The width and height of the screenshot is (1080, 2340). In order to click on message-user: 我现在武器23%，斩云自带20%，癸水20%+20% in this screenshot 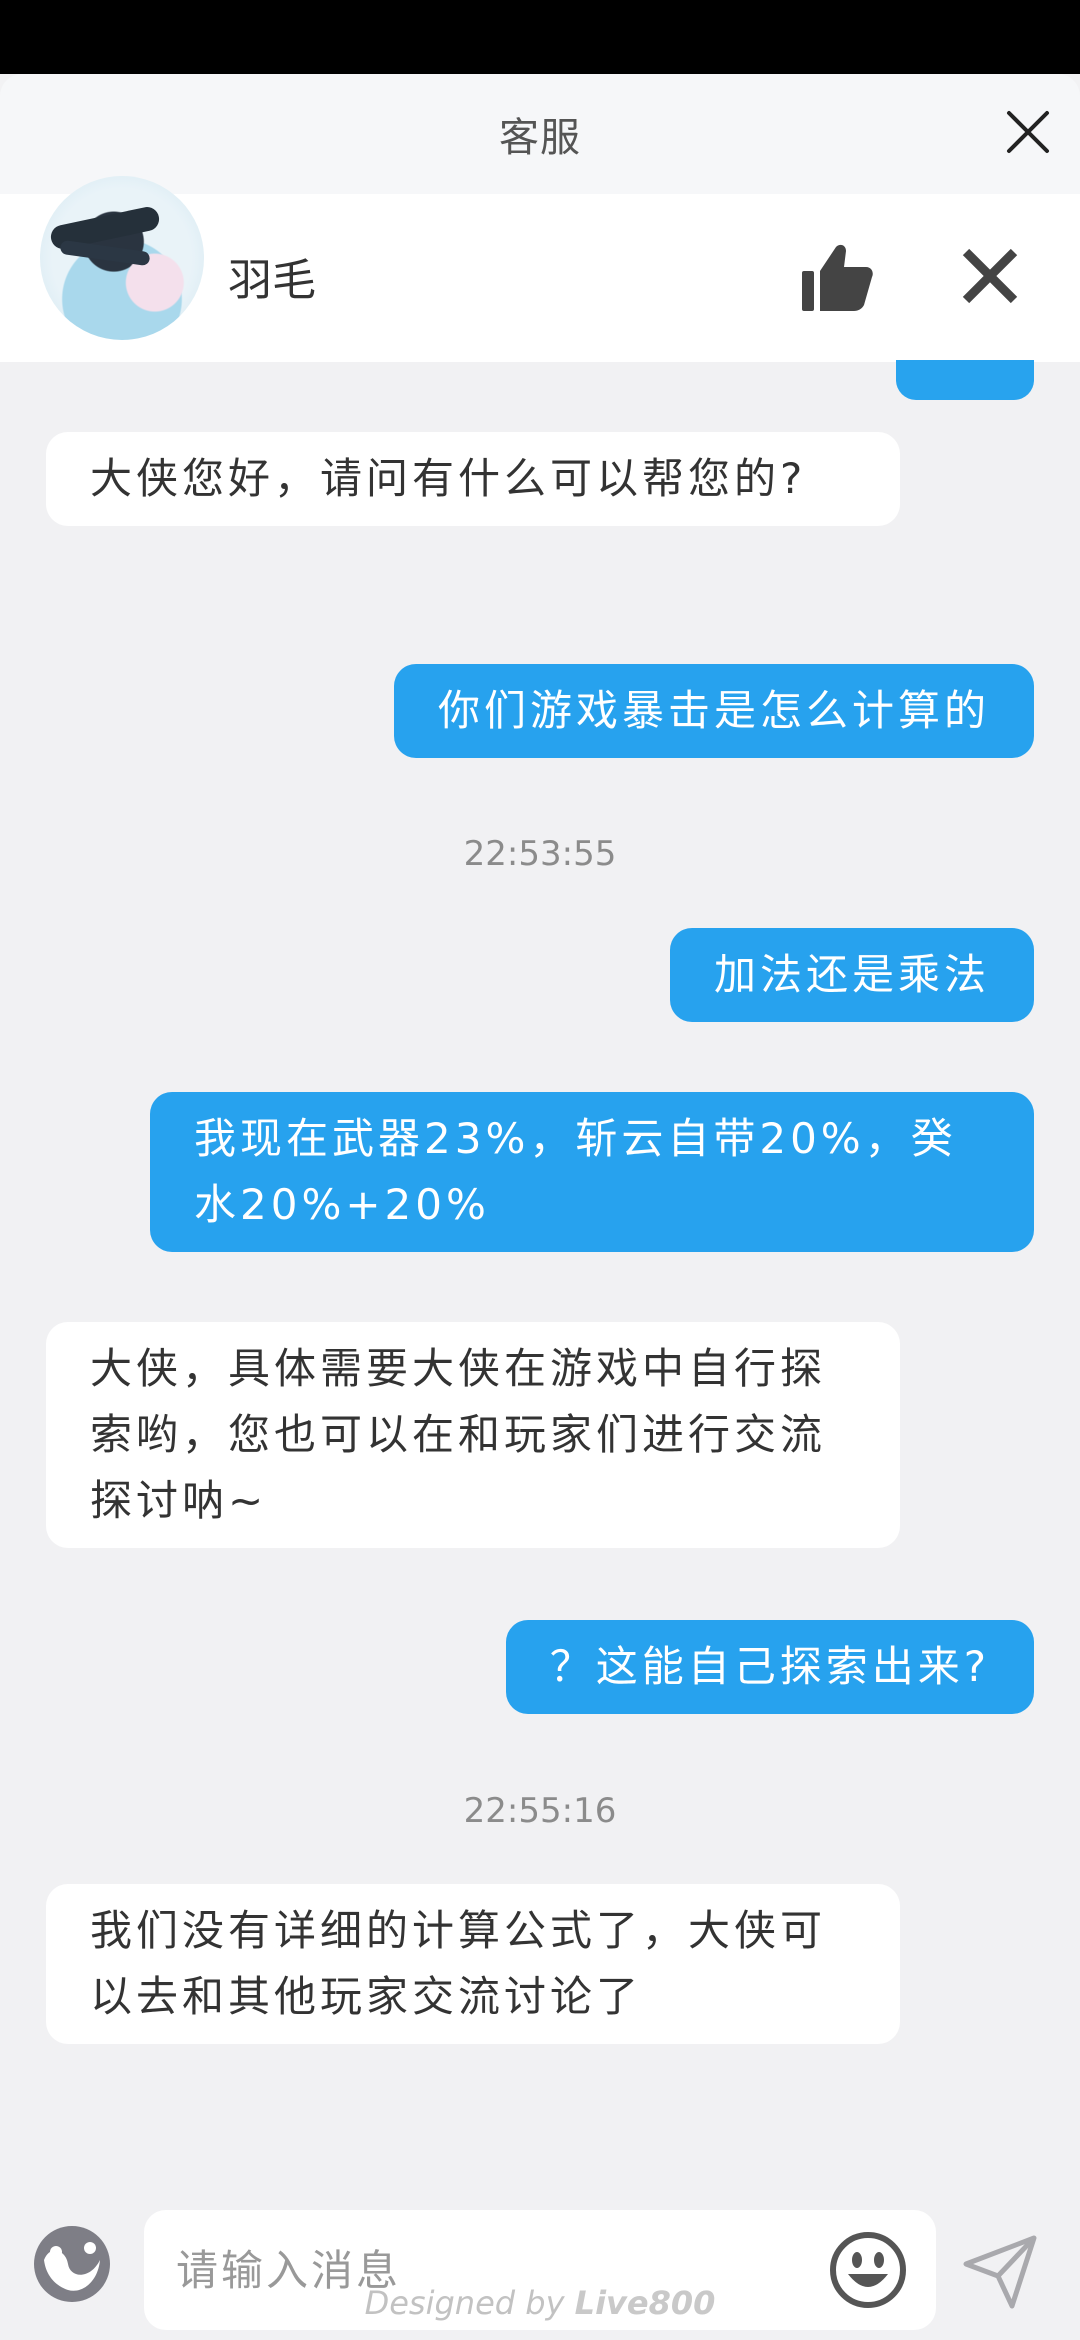, I will do `click(592, 1172)`.